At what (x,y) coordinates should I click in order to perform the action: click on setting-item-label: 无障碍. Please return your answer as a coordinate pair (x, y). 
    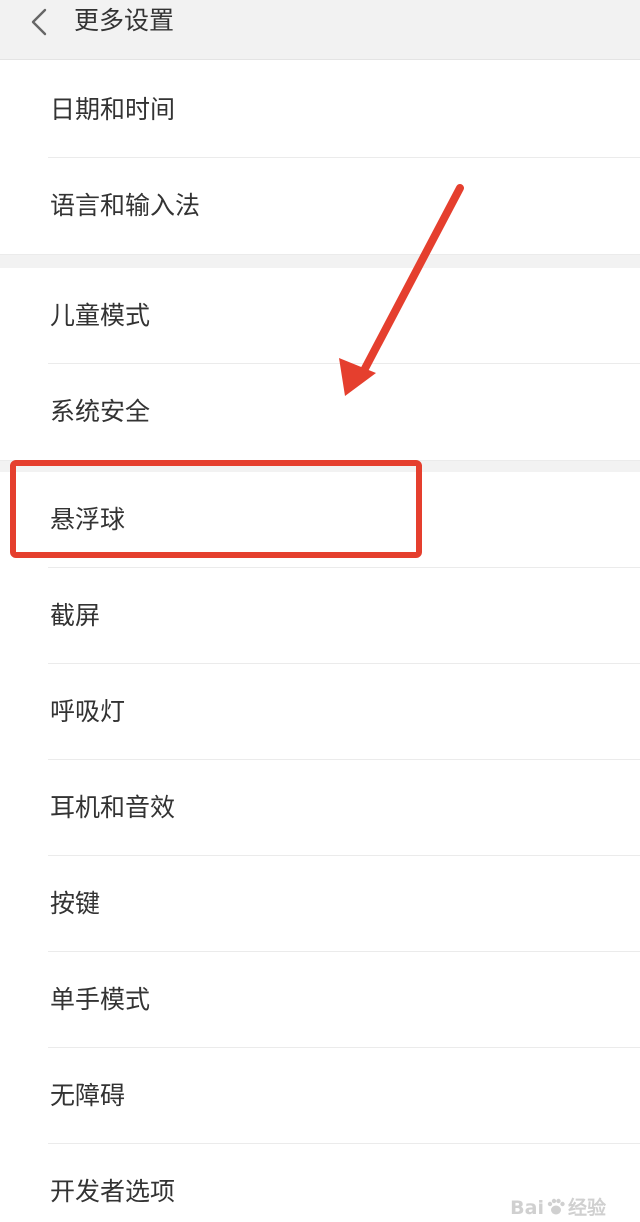
    Looking at the image, I should click on (88, 1095).